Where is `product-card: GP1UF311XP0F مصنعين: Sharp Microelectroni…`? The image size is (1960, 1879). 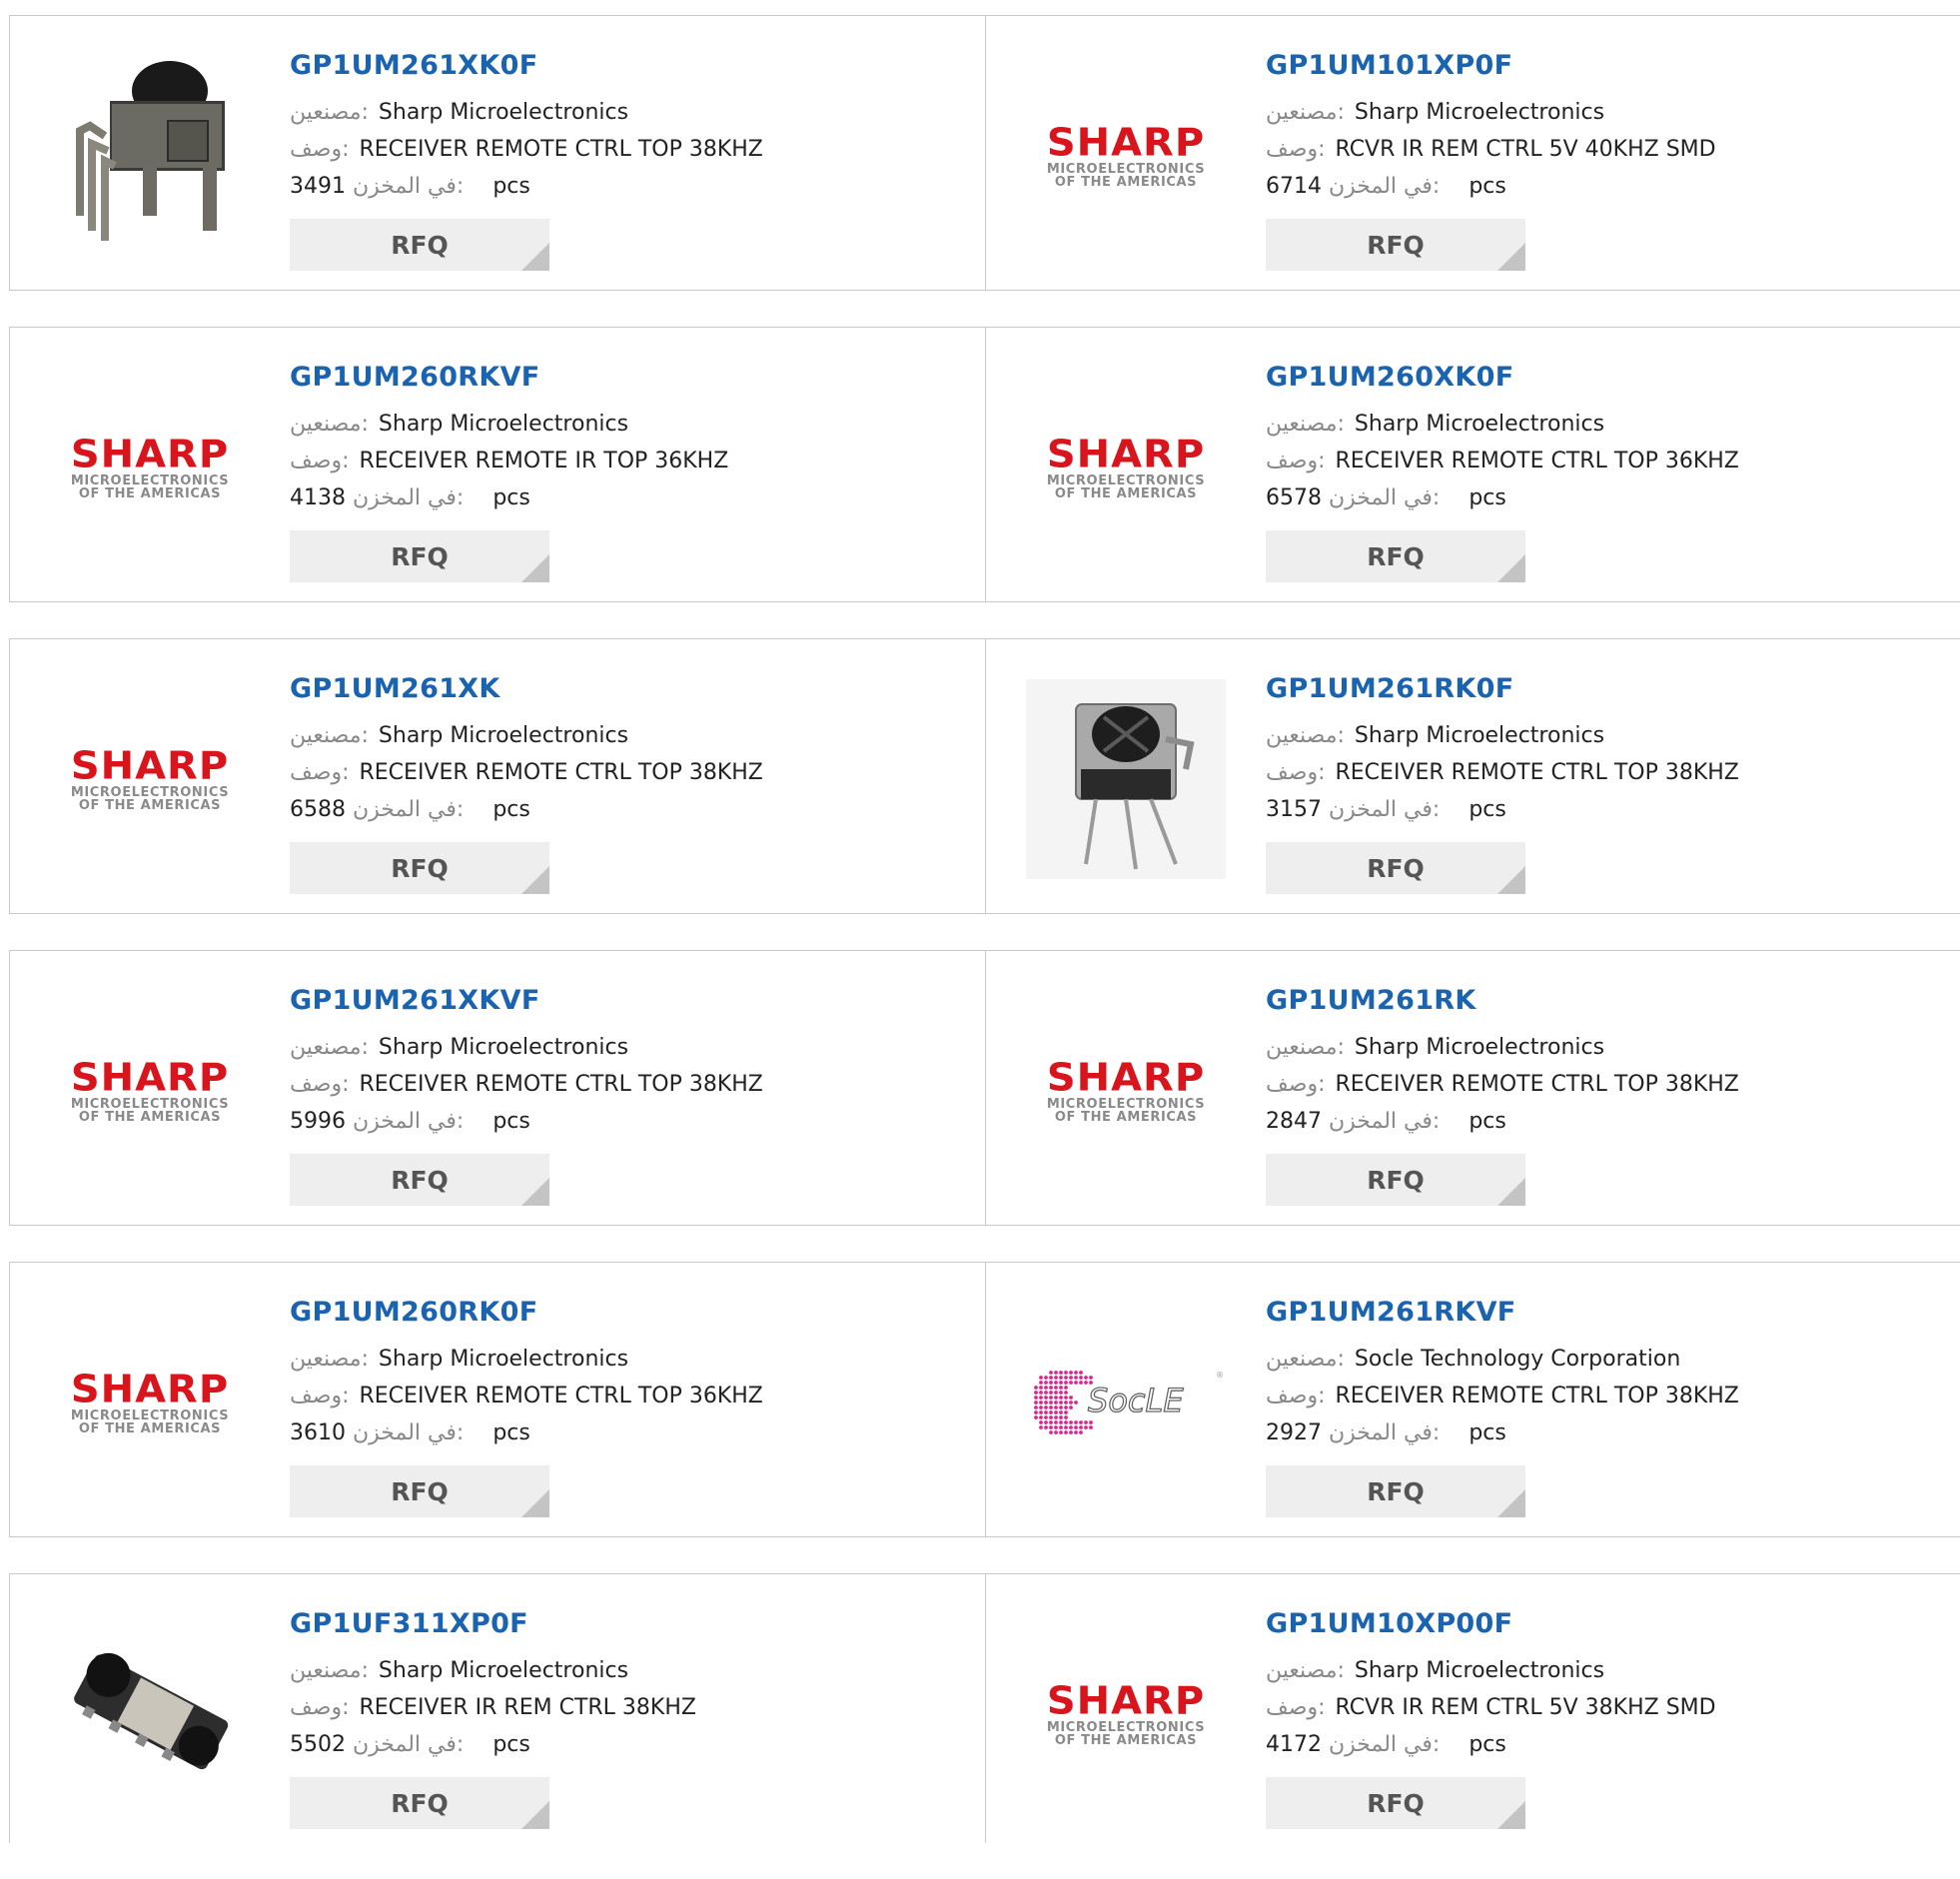 product-card: GP1UF311XP0F مصنعين: Sharp Microelectroni… is located at coordinates (497, 1708).